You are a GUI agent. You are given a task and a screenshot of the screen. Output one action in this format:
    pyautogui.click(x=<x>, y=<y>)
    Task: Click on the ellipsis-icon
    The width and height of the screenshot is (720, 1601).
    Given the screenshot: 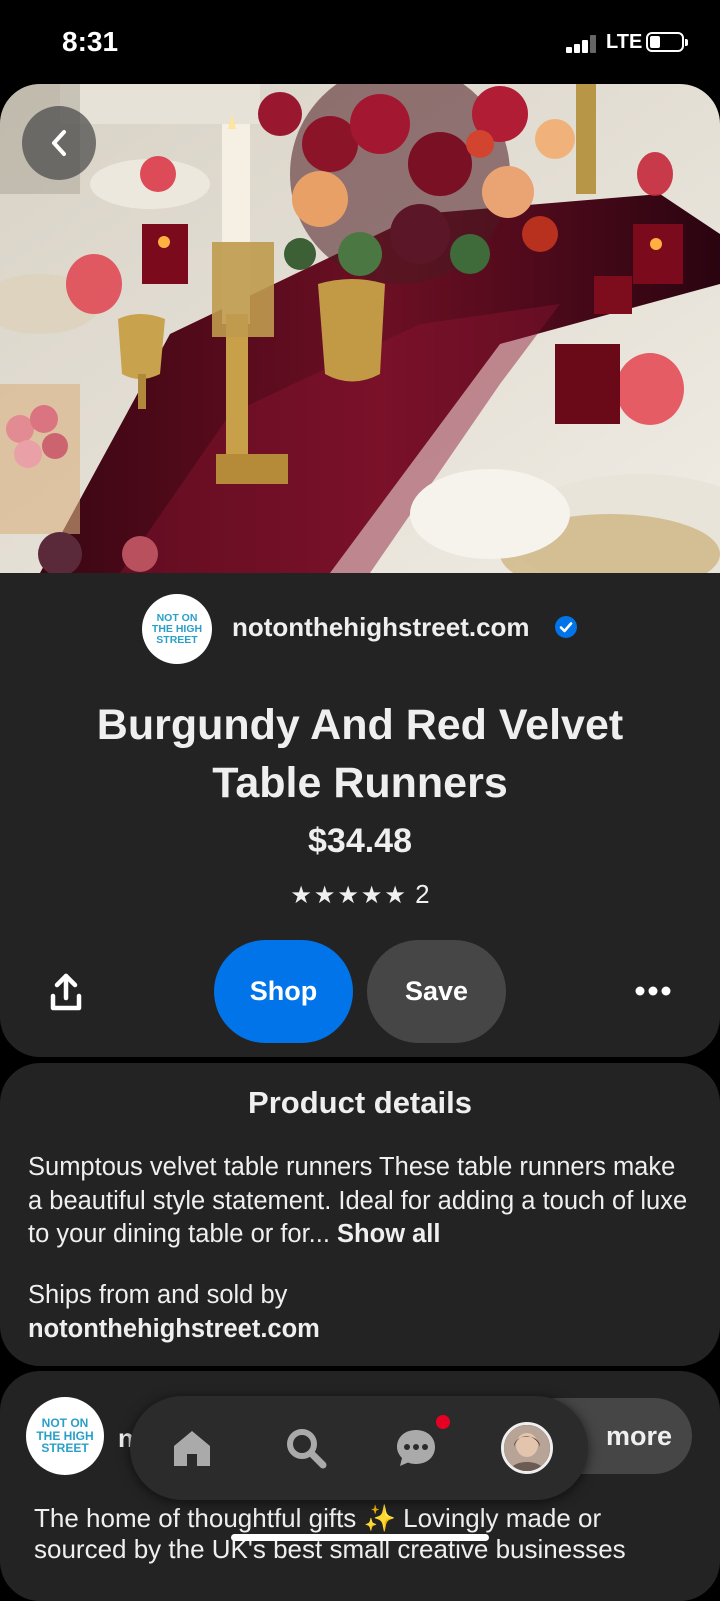 What is the action you would take?
    pyautogui.click(x=653, y=991)
    